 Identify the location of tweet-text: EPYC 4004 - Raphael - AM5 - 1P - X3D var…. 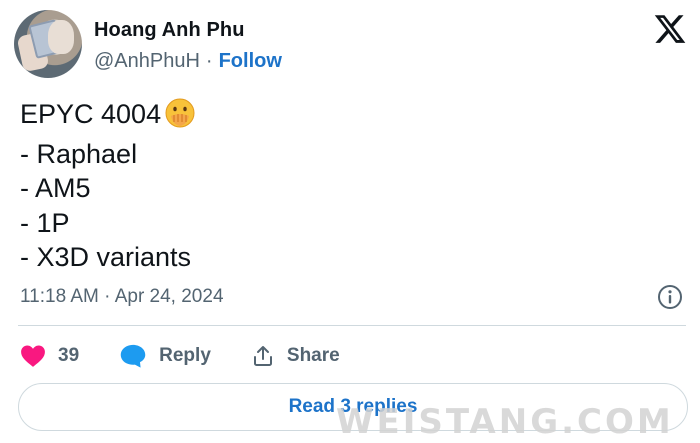
(107, 186).